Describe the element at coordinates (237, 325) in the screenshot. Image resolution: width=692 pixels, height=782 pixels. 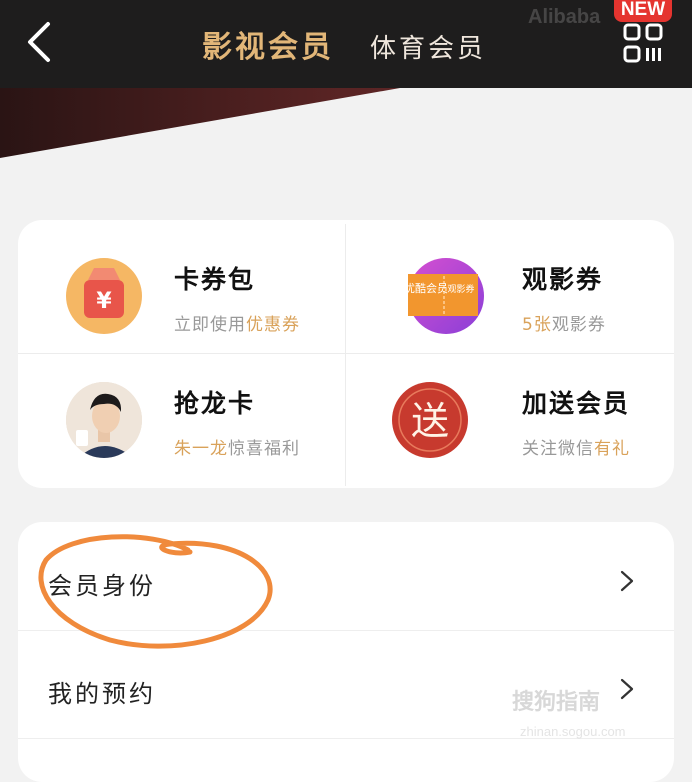
I see `benefit-subtitle: 立即使用优惠券` at that location.